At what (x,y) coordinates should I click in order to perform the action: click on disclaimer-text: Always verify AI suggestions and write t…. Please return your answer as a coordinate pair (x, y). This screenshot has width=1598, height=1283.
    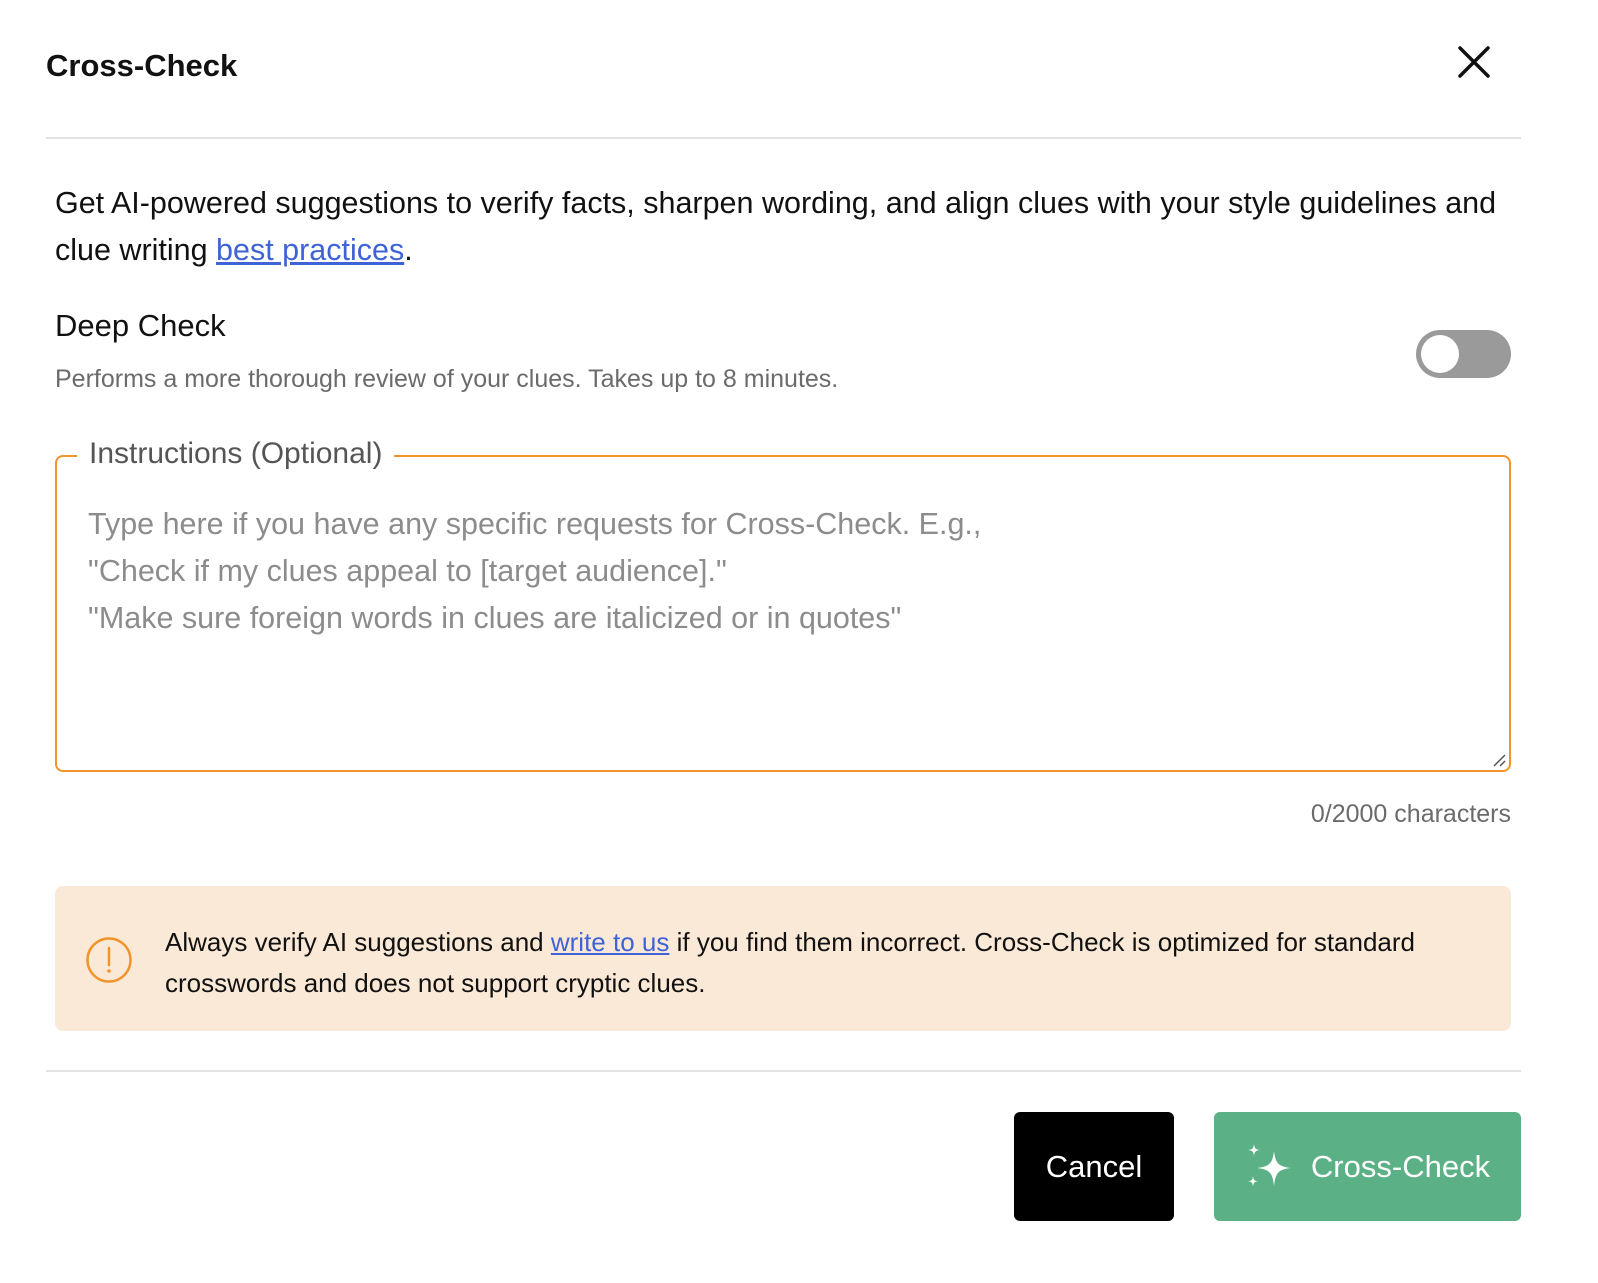
    Looking at the image, I should click on (815, 963).